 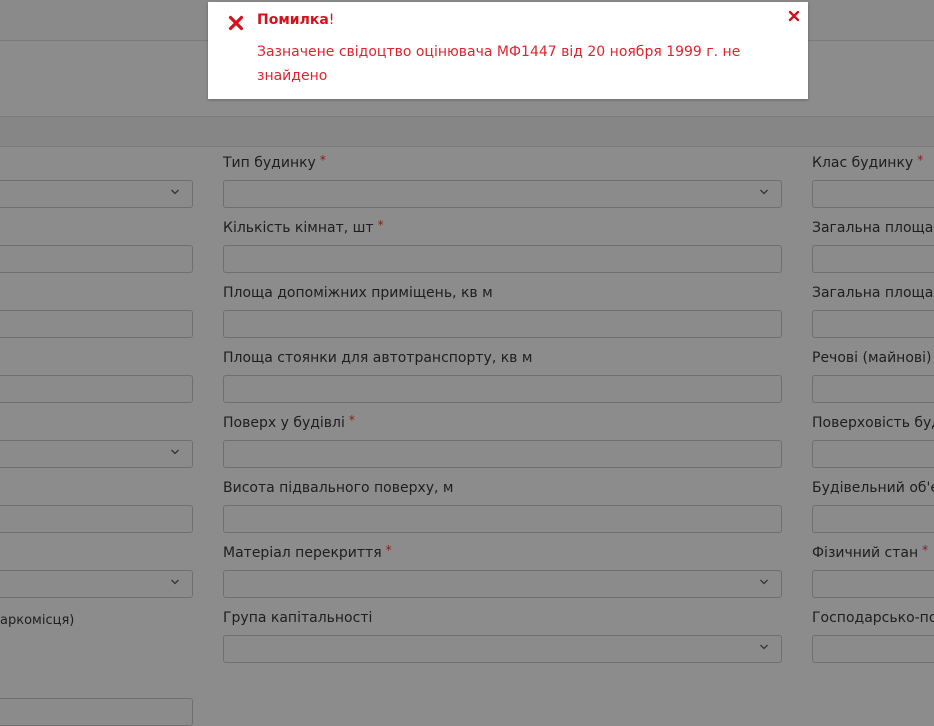 What do you see at coordinates (865, 553) in the screenshot?
I see `field-label-text: Фізичний стан` at bounding box center [865, 553].